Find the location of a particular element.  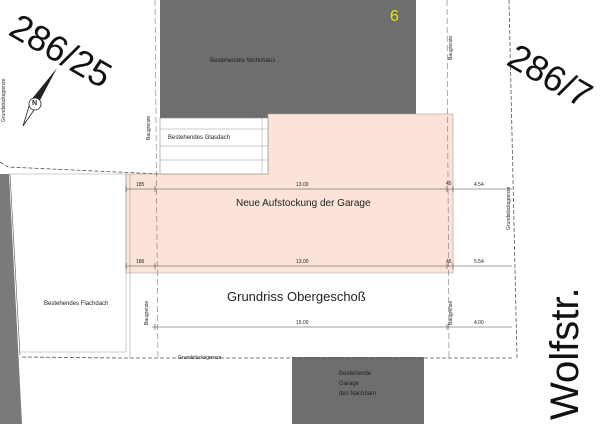

building-line-label-bottom-right: Baugrenze is located at coordinates (451, 312).